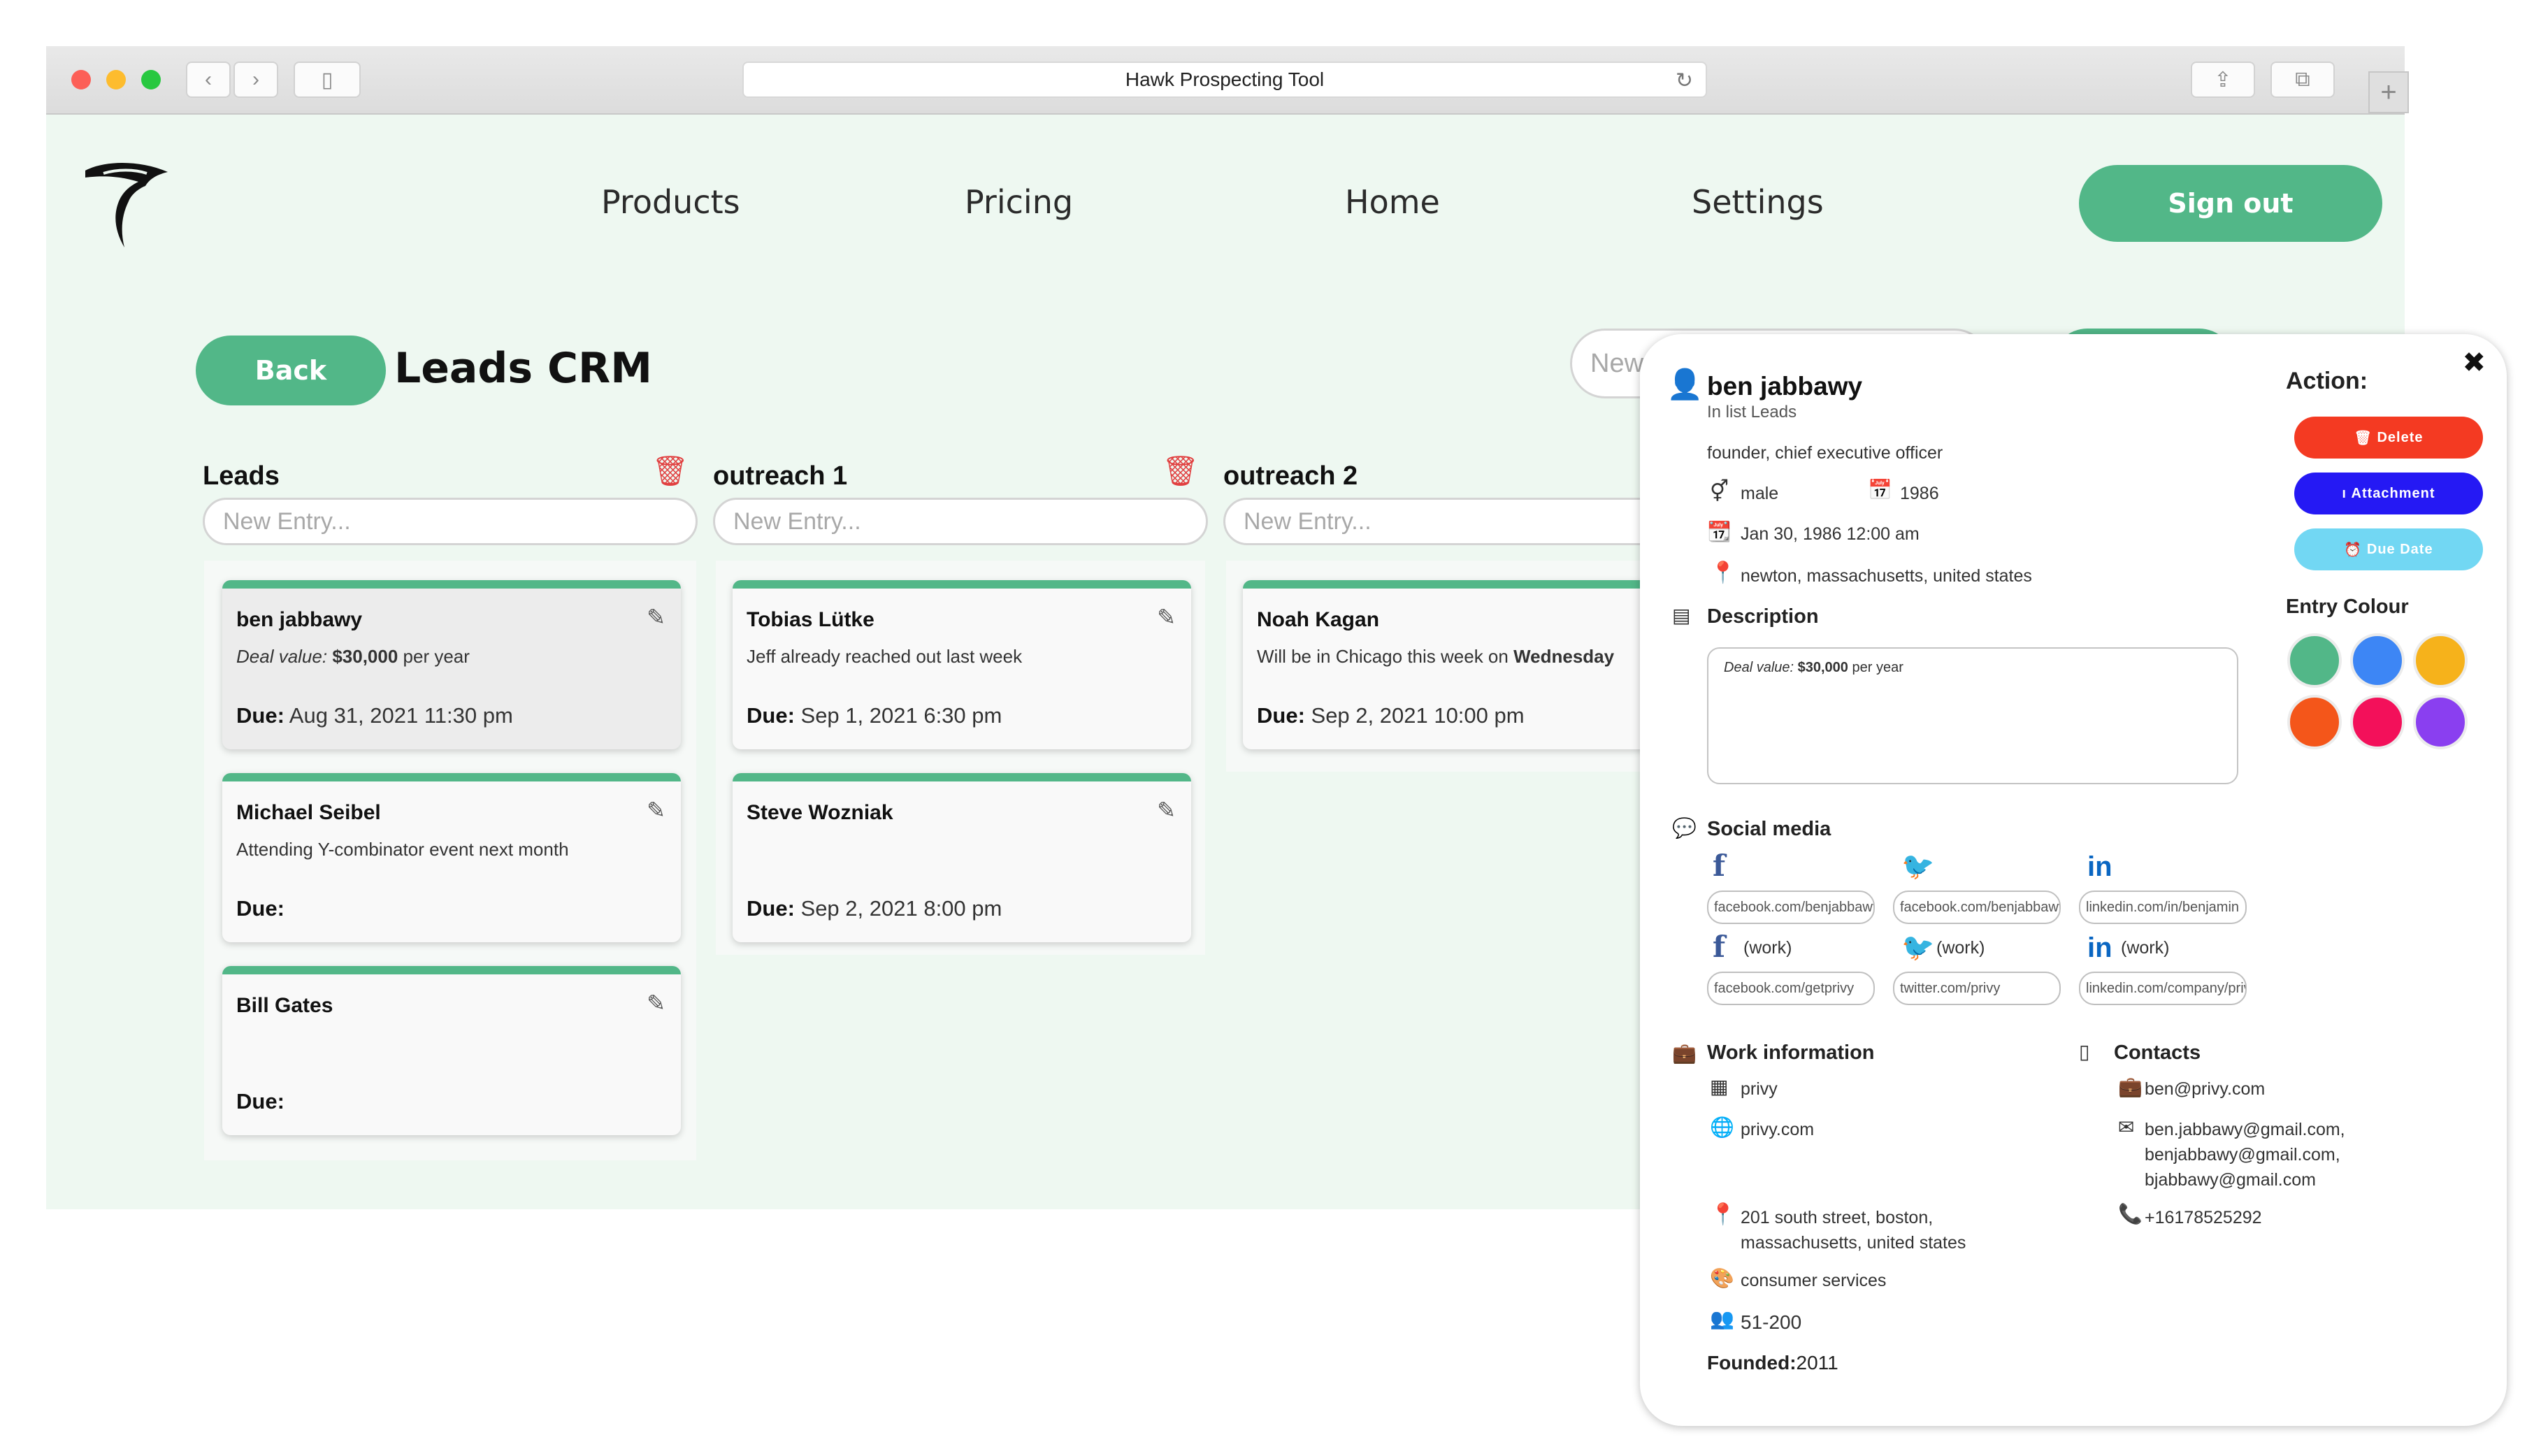 The width and height of the screenshot is (2534, 1456). I want to click on sidebar-icon: ▯, so click(327, 80).